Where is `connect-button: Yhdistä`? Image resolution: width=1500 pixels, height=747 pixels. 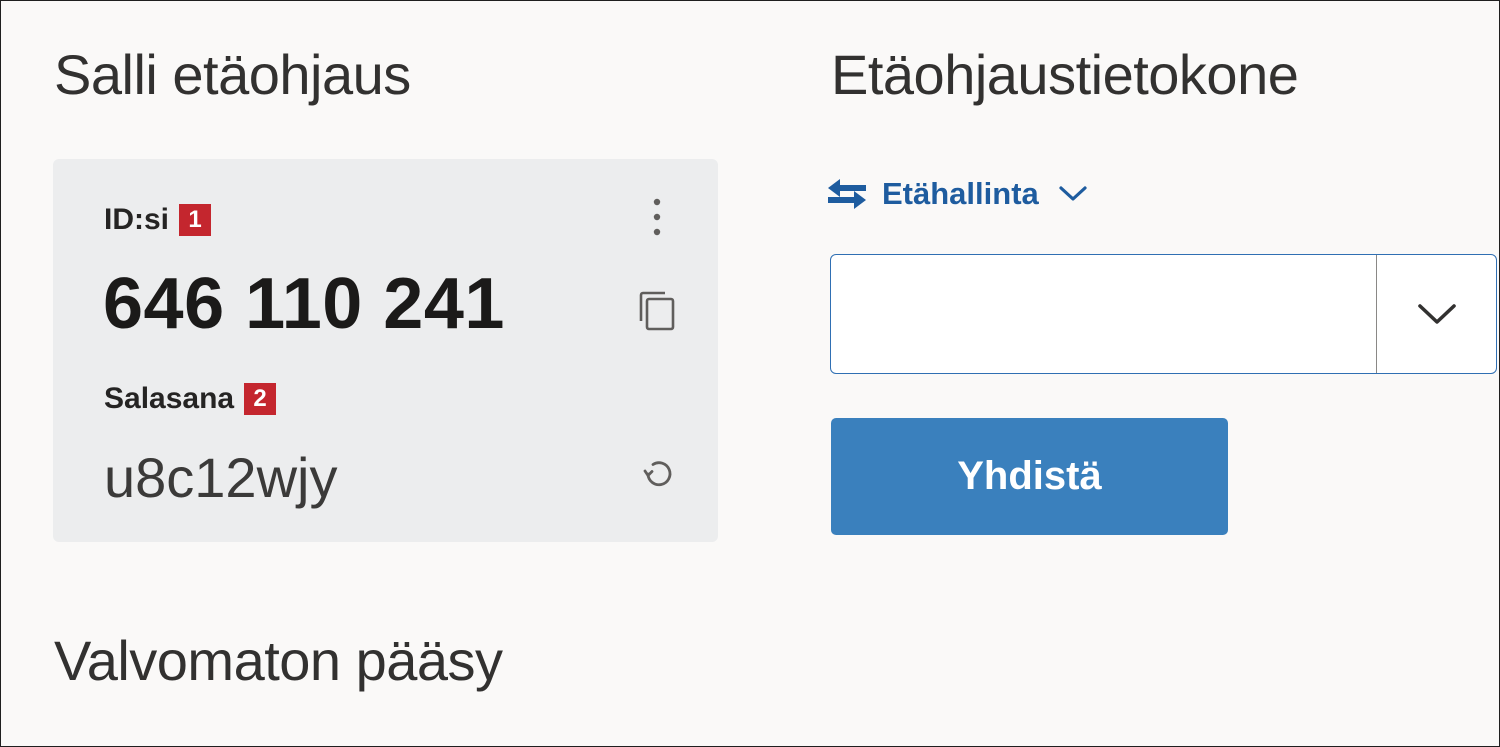
connect-button: Yhdistä is located at coordinates (1029, 476).